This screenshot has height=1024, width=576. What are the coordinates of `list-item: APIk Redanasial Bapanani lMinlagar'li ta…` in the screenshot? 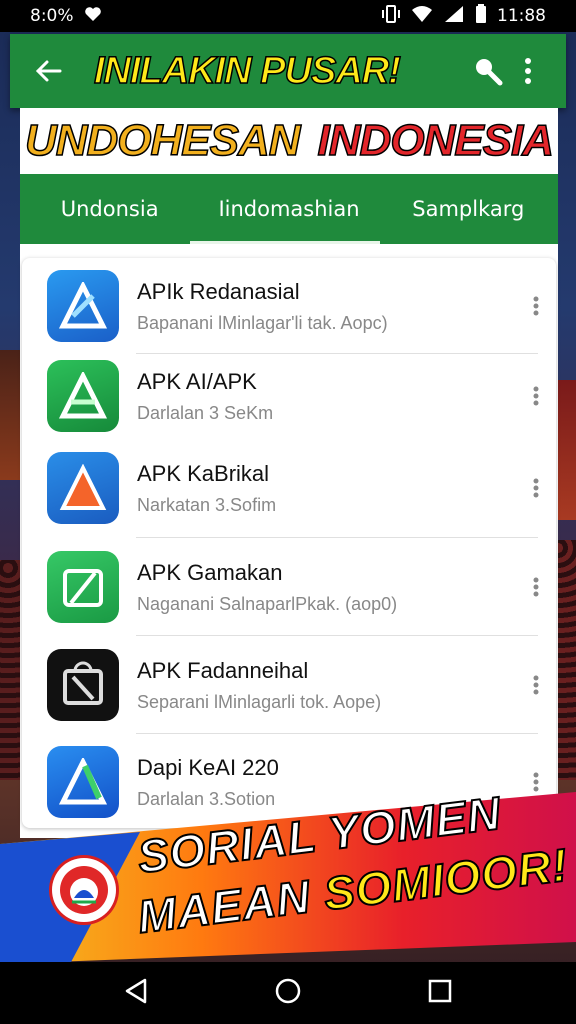 It's located at (289, 306).